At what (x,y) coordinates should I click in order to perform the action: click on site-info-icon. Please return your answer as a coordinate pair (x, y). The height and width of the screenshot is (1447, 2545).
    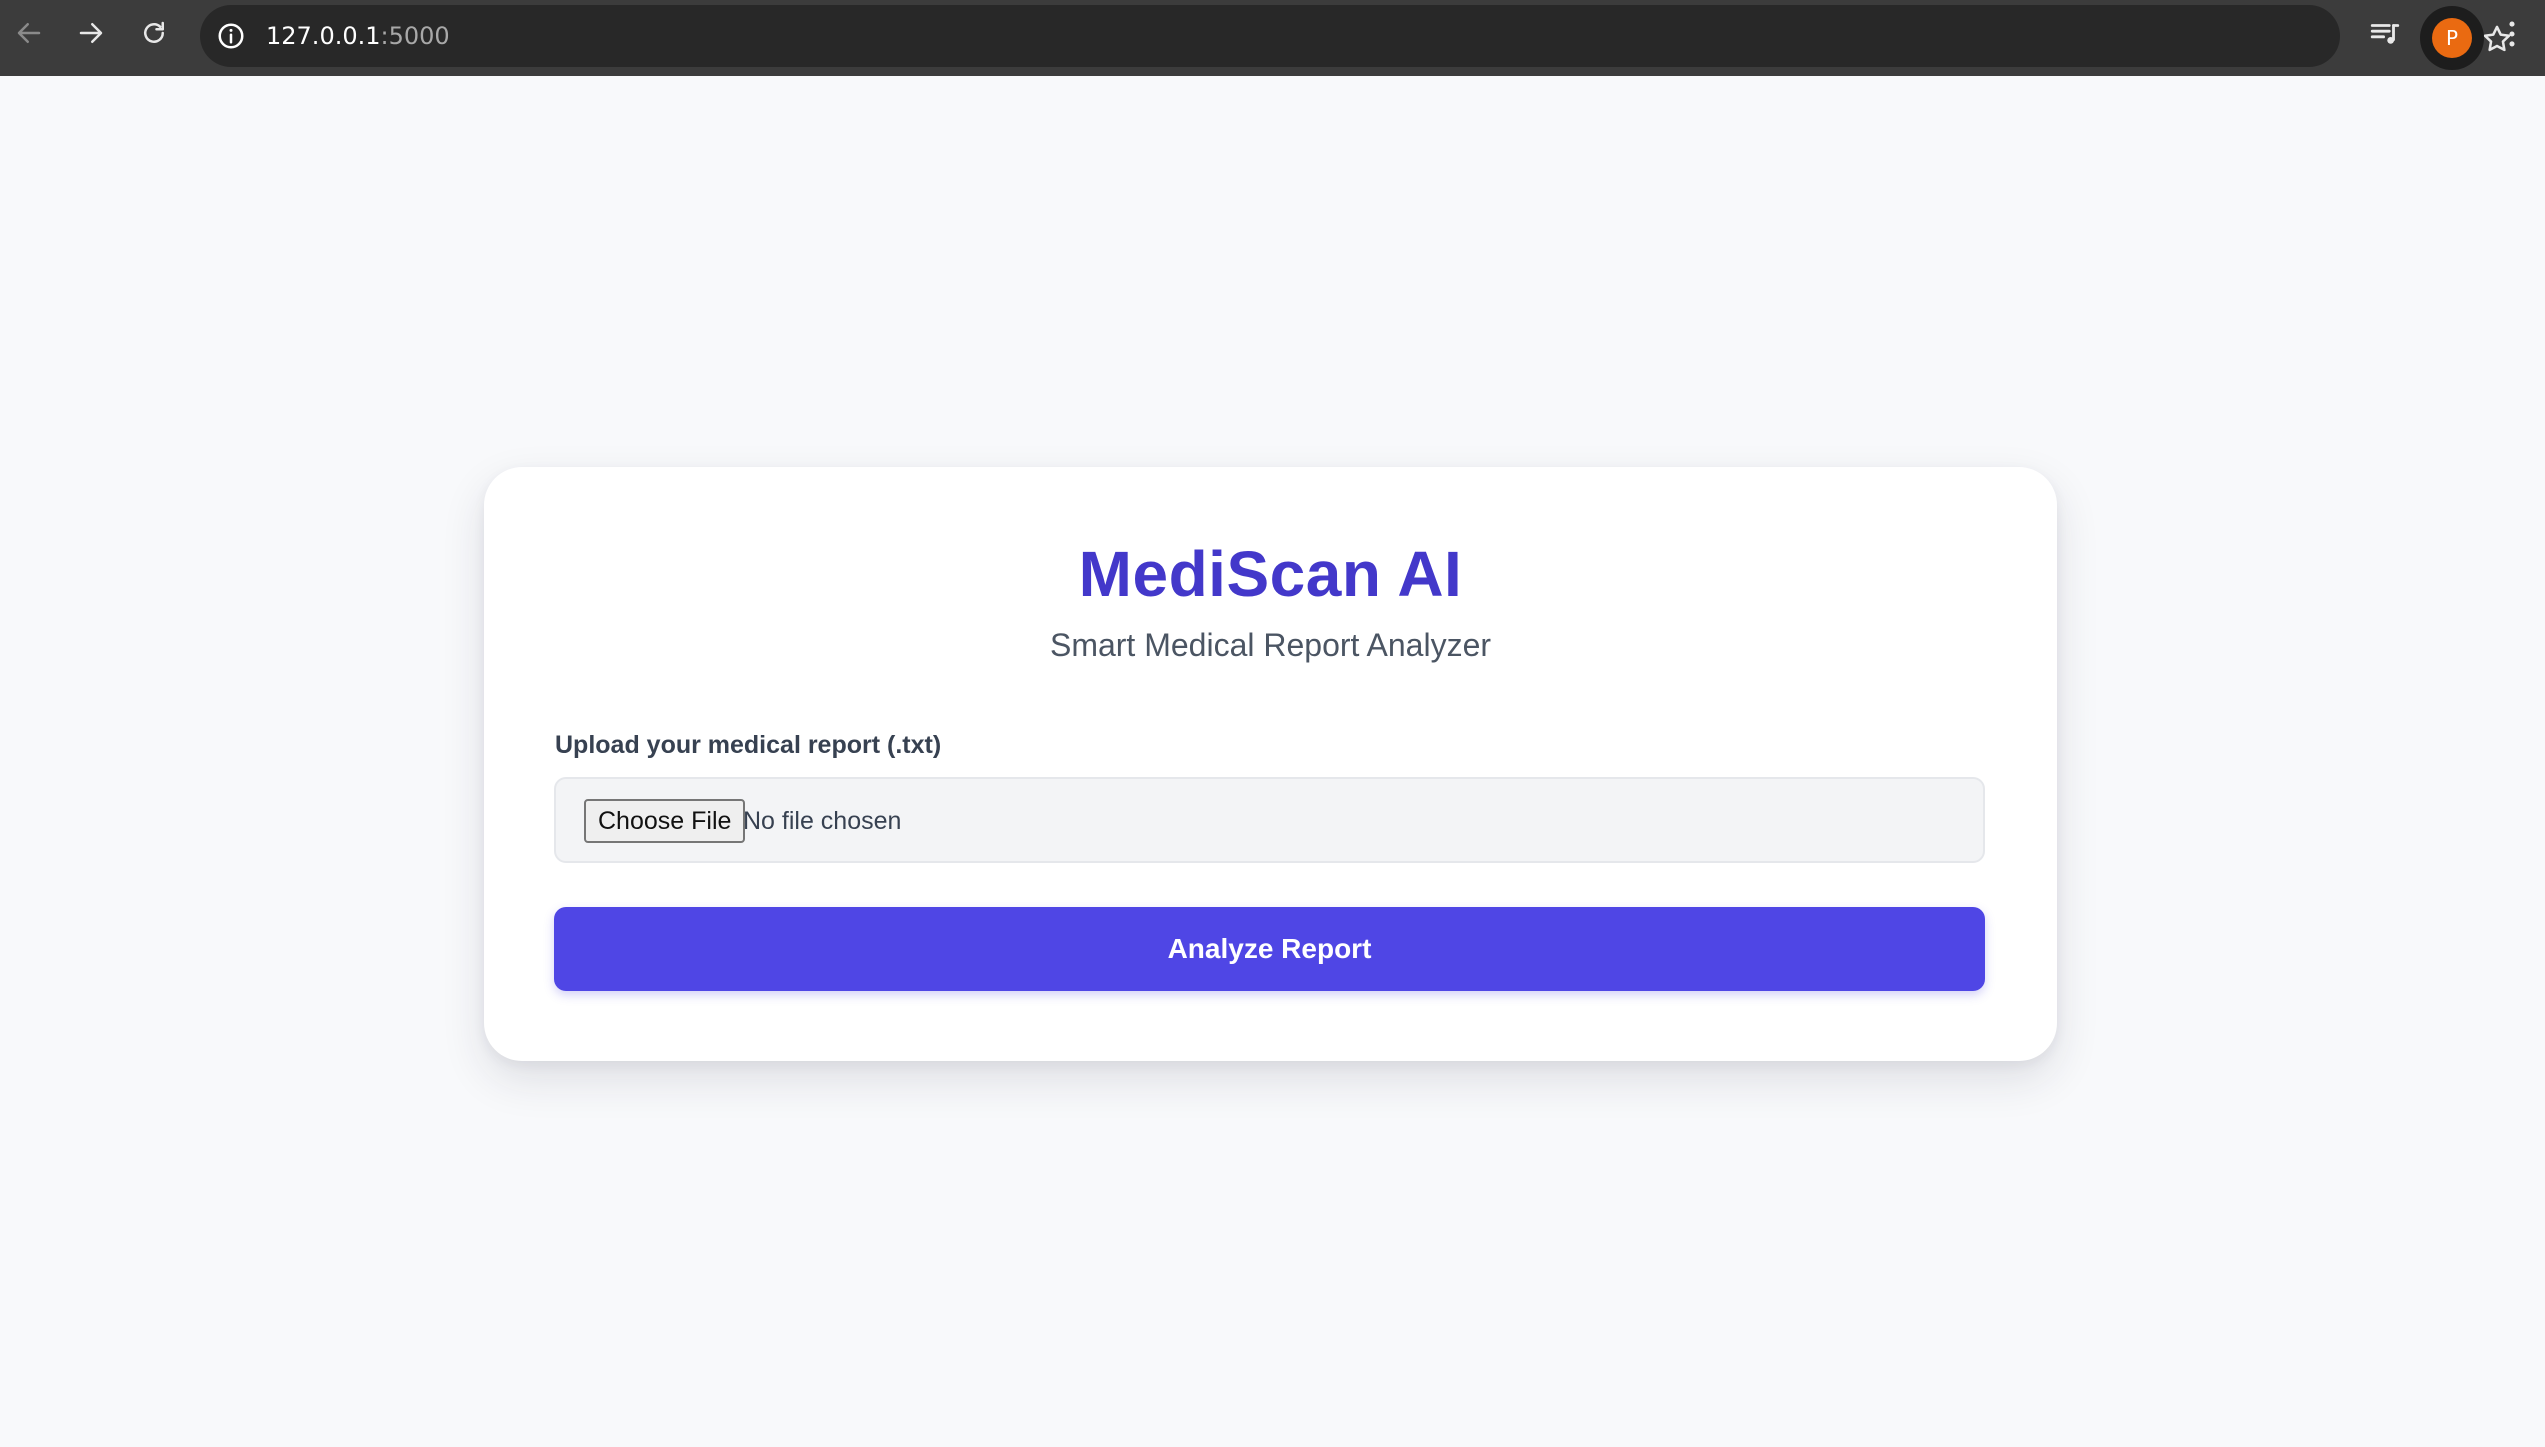
    Looking at the image, I should click on (231, 36).